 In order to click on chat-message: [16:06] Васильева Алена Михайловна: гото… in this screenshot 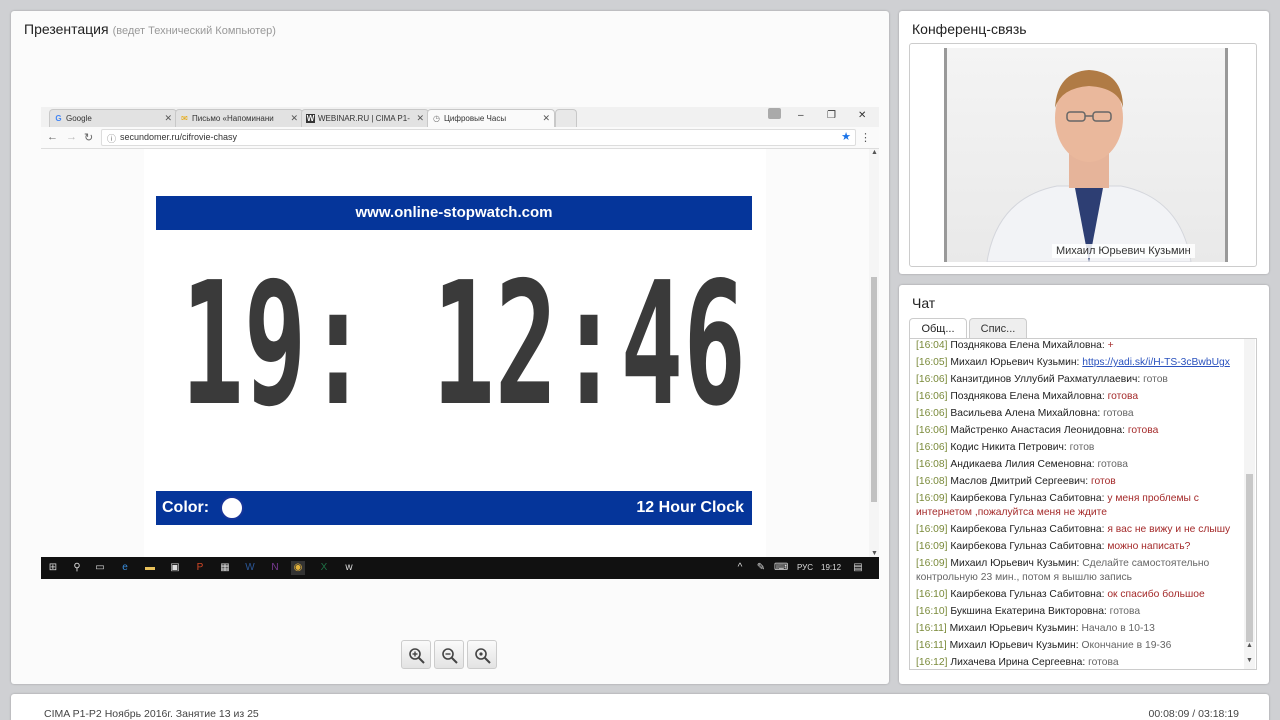, I will do `click(1080, 414)`.